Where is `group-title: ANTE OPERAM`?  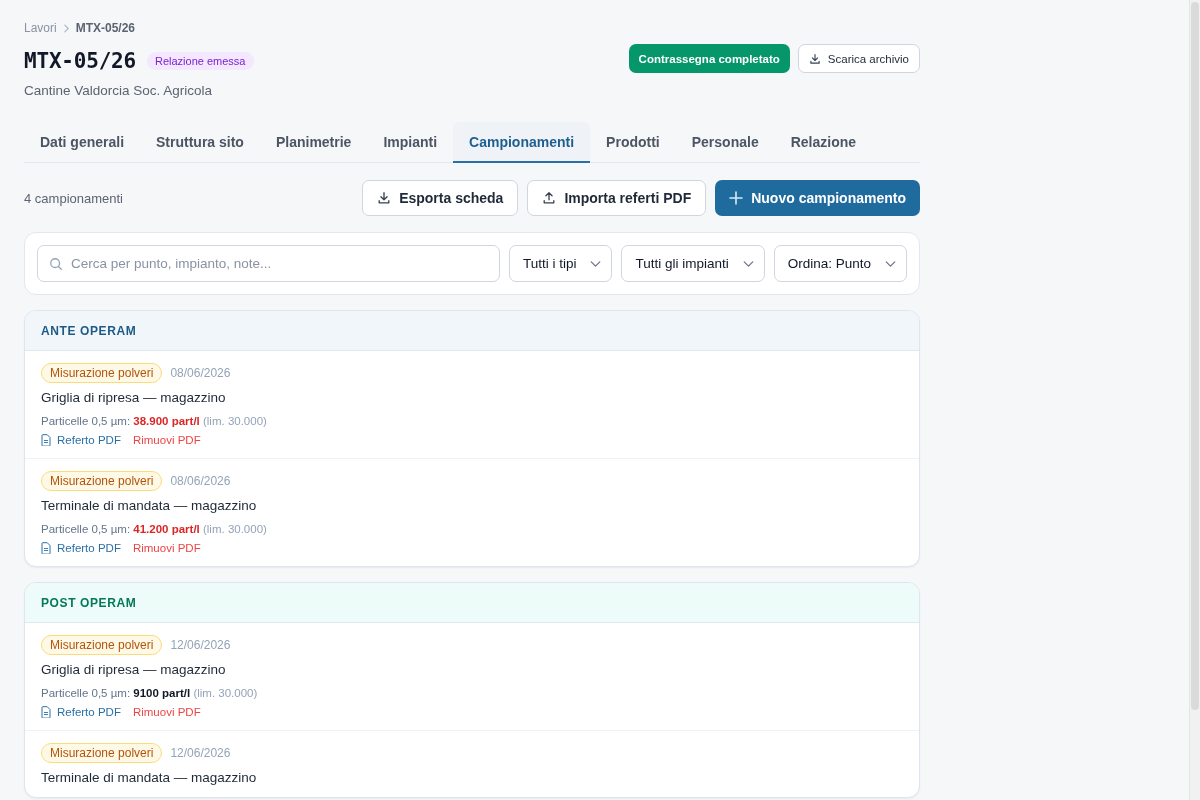
group-title: ANTE OPERAM is located at coordinates (89, 330).